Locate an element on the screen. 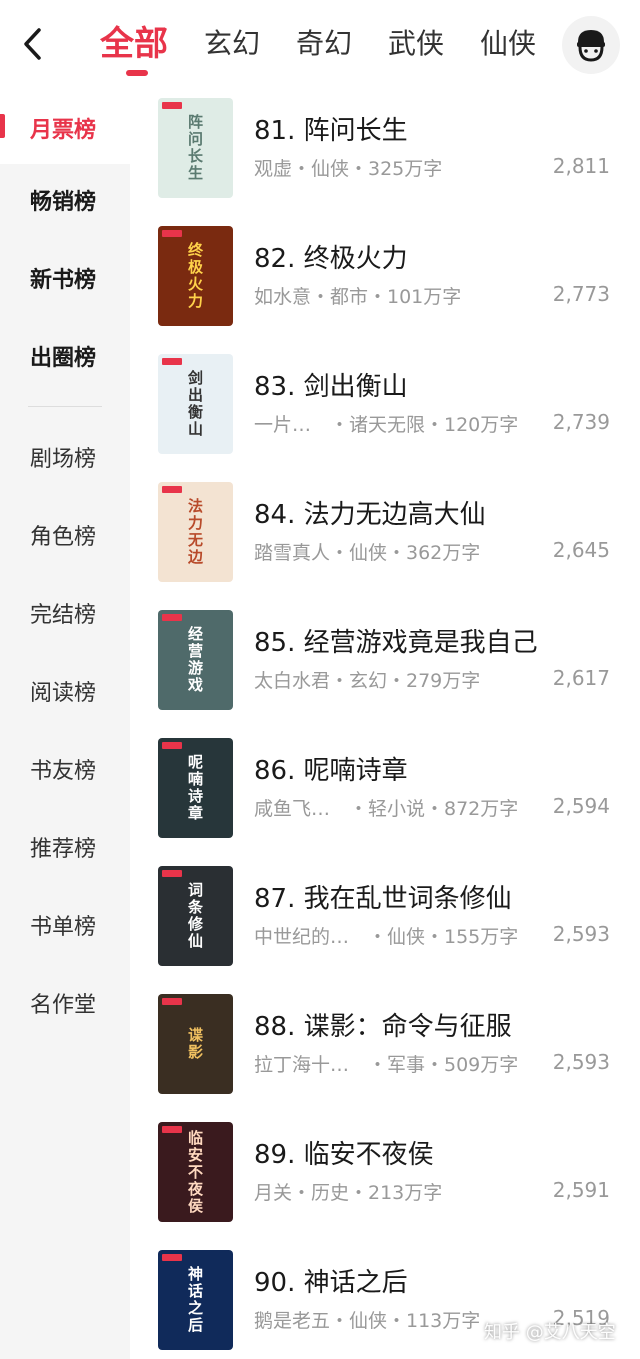  category-tabs: 全部 玄幻 奇幻 武侠 仙侠 is located at coordinates (336, 48).